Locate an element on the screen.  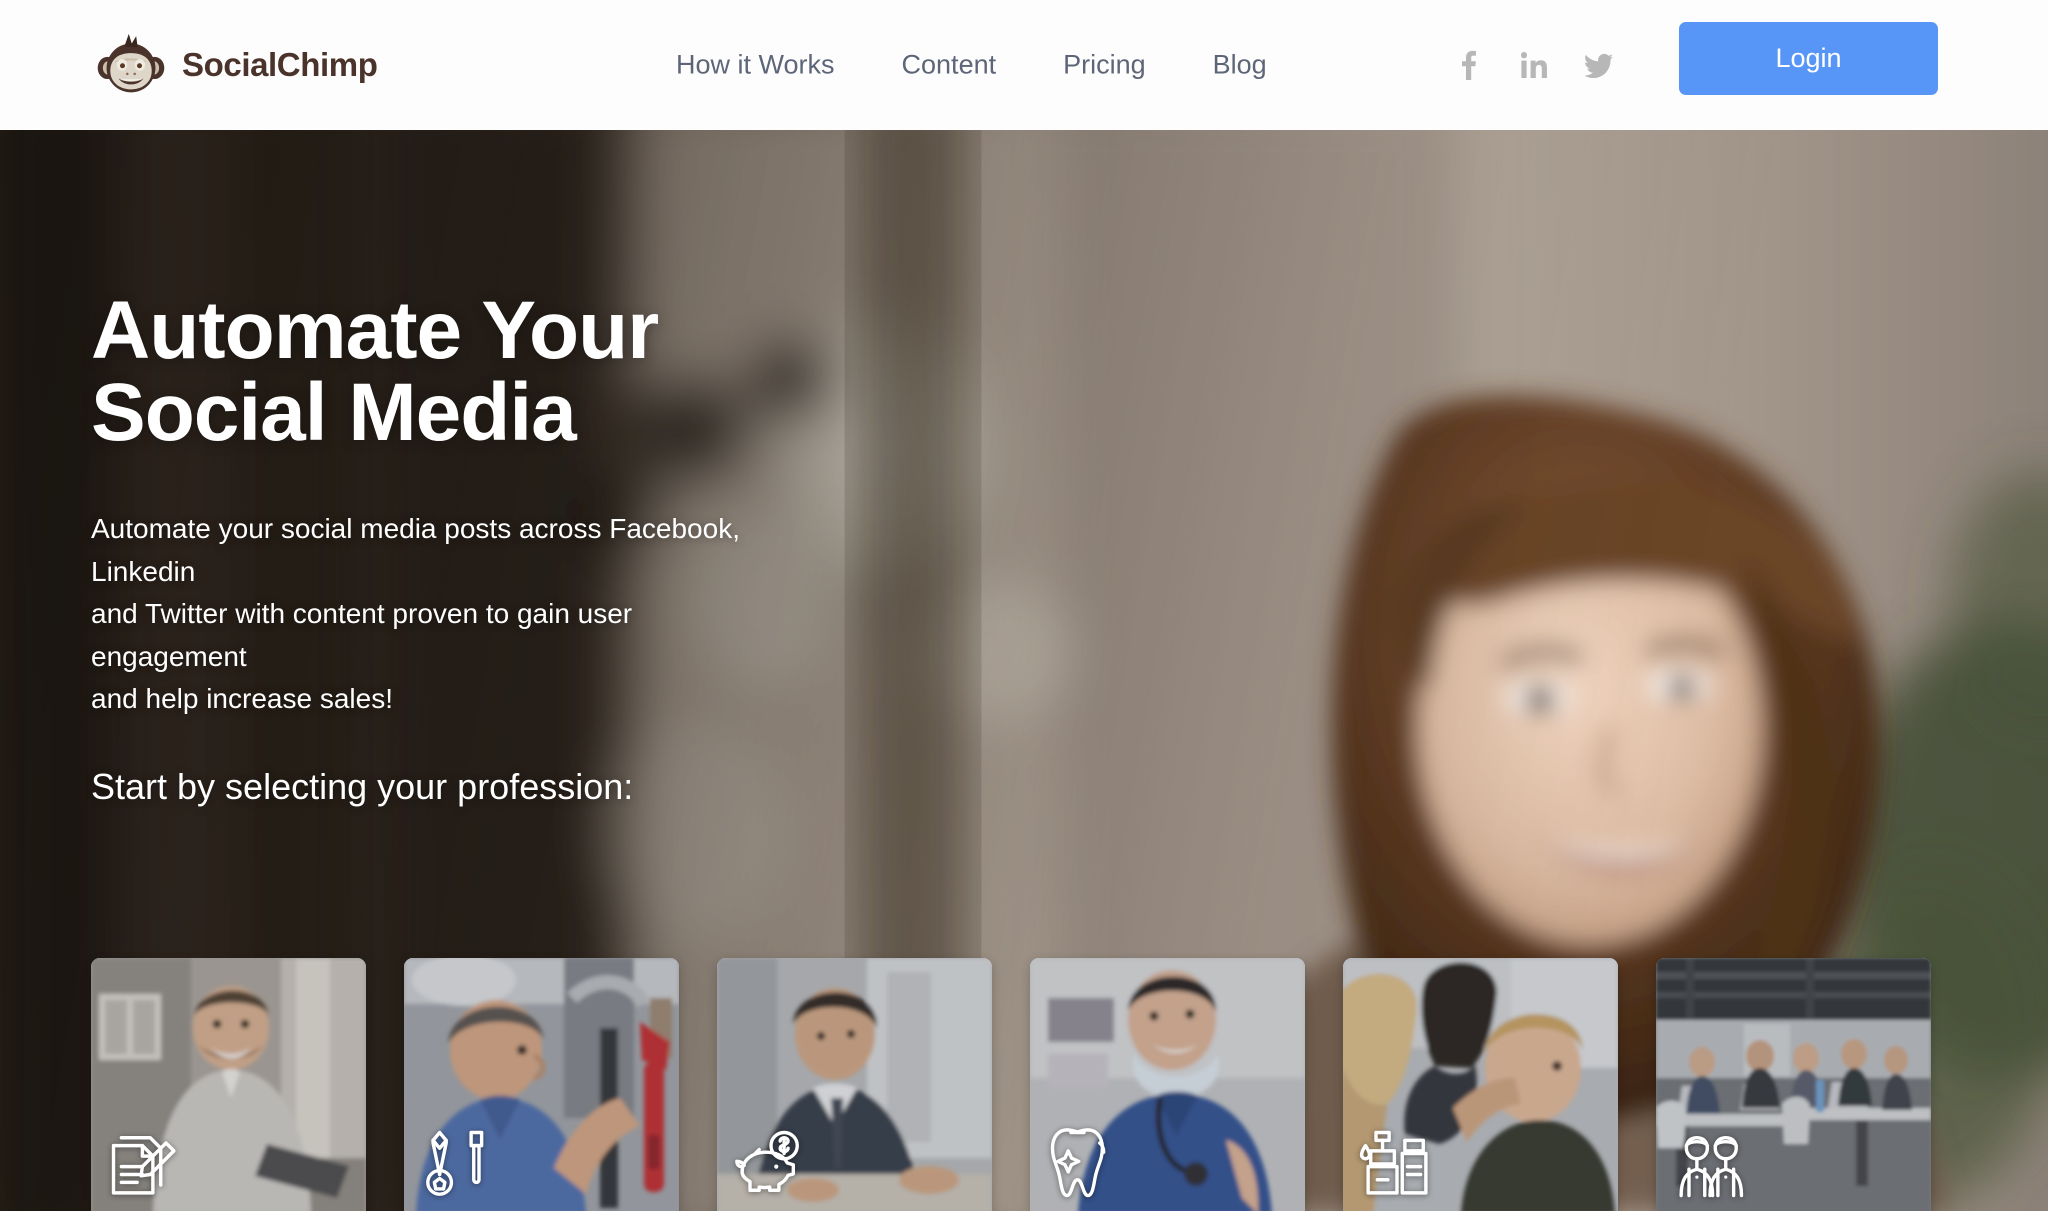
profession-card-beauty-salon: Beauty/Salon is located at coordinates (1480, 1084).